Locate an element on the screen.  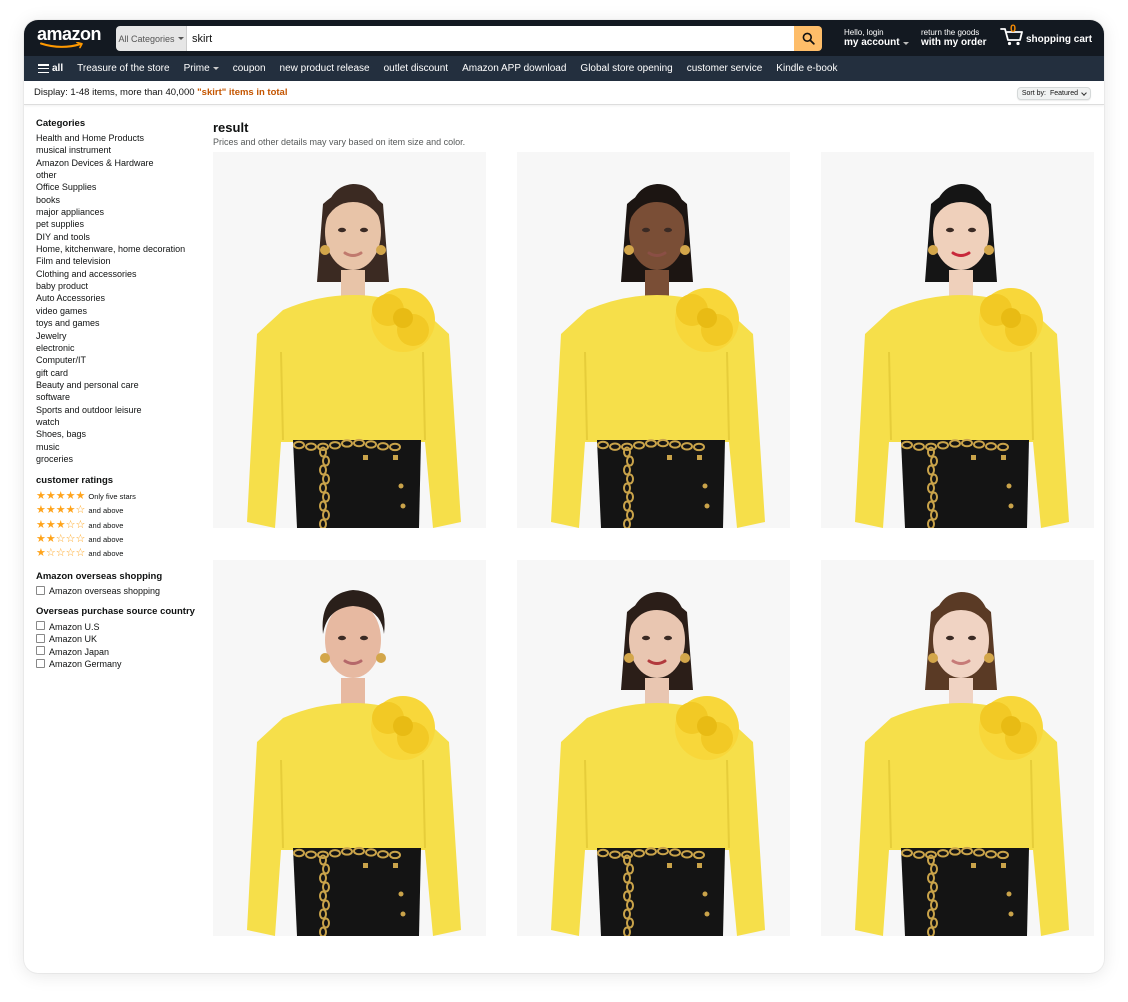
source-country-checkbox-row: Amazon Japan is located at coordinates (126, 651).